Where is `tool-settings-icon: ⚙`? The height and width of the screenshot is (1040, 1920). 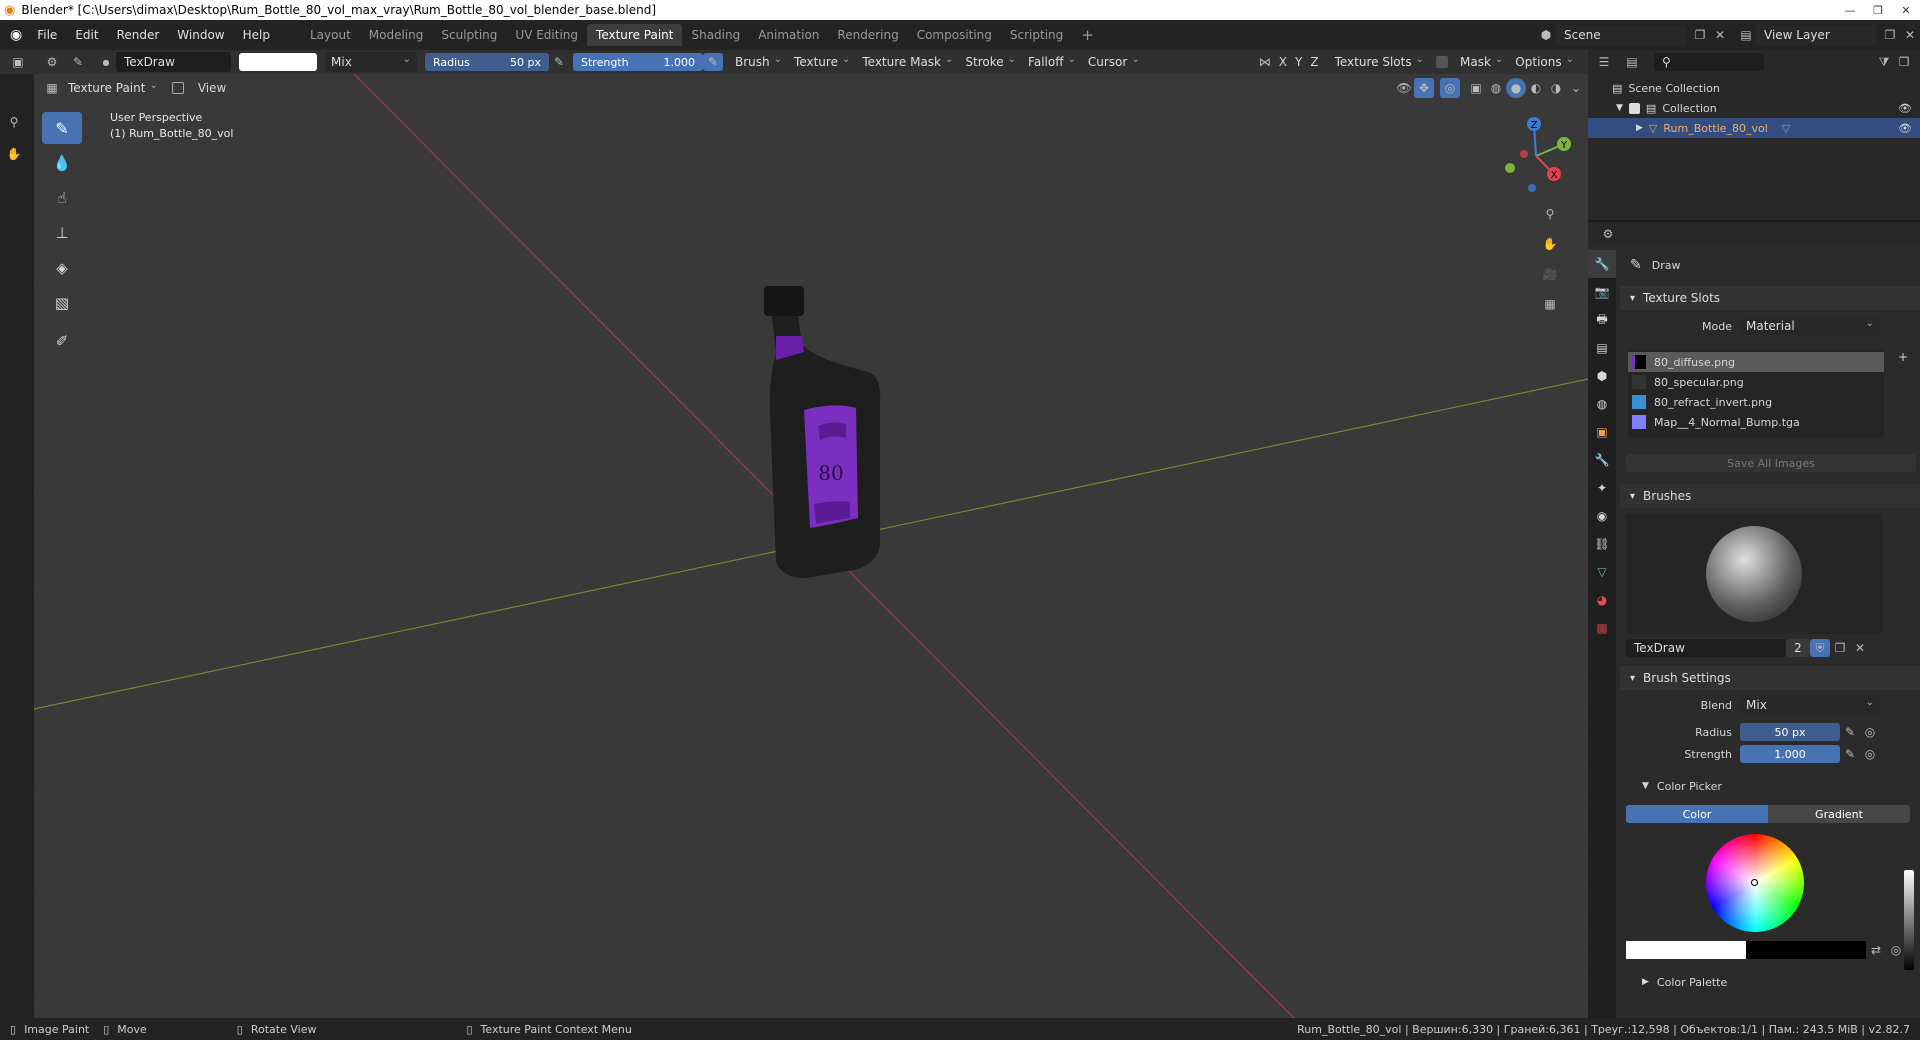 tool-settings-icon: ⚙ is located at coordinates (52, 62).